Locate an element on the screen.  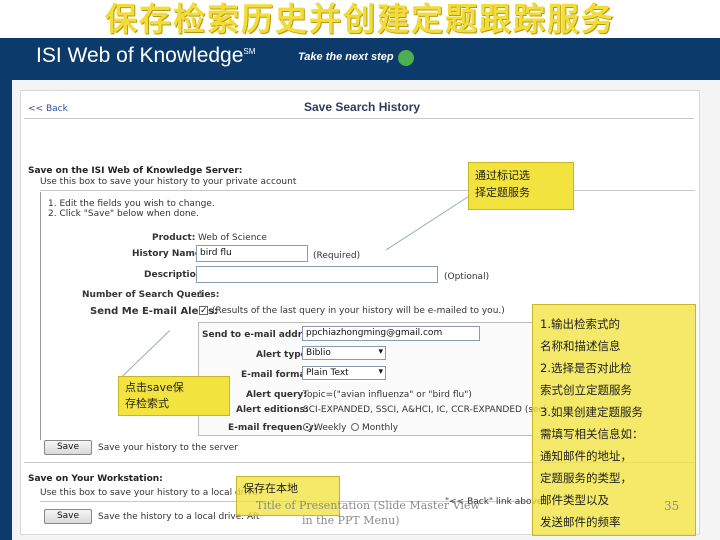
brand-sup: SM is located at coordinates (249, 51).